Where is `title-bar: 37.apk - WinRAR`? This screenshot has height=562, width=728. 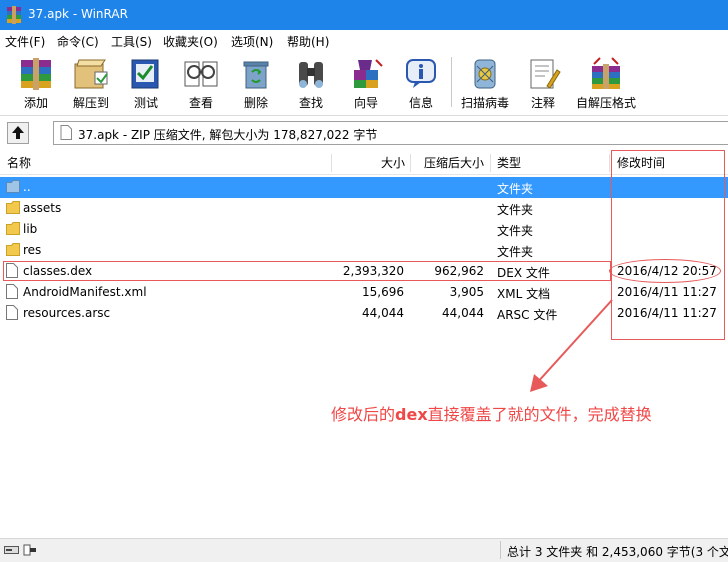 title-bar: 37.apk - WinRAR is located at coordinates (364, 15).